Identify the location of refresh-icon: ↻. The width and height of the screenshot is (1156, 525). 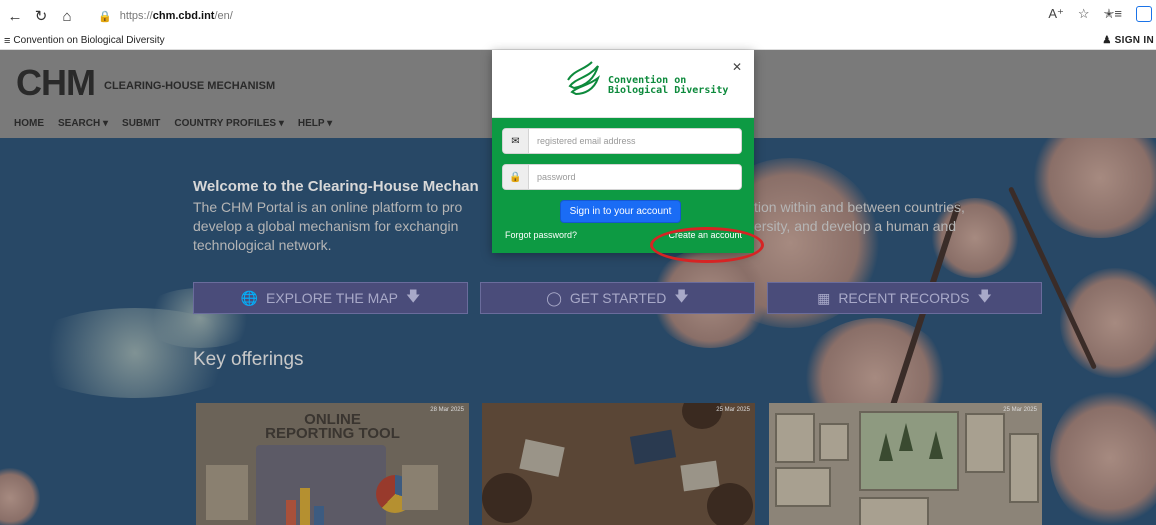
(41, 16).